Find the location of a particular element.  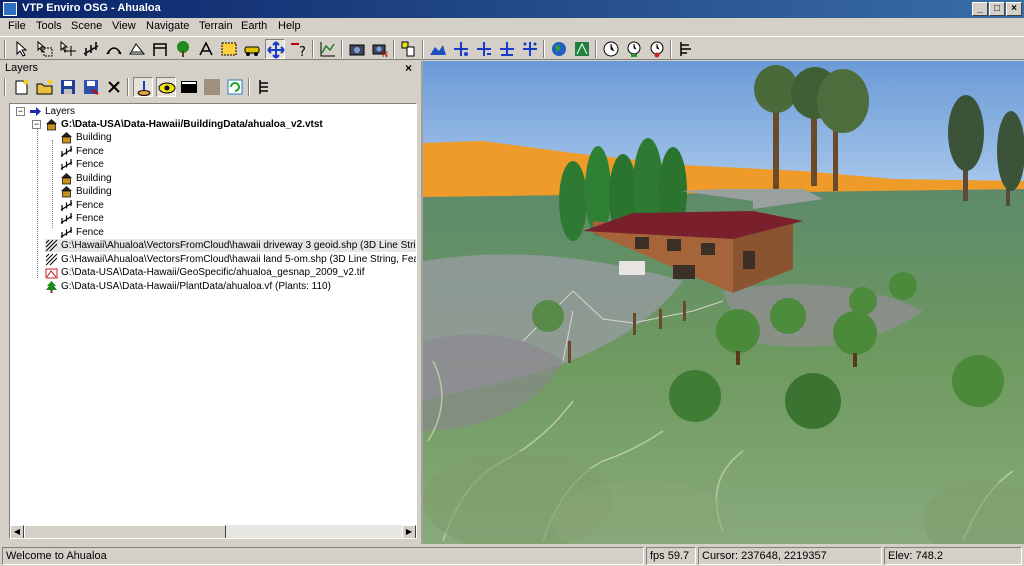

horizontal-scrollbar: ◀ ▶ is located at coordinates (213, 531).